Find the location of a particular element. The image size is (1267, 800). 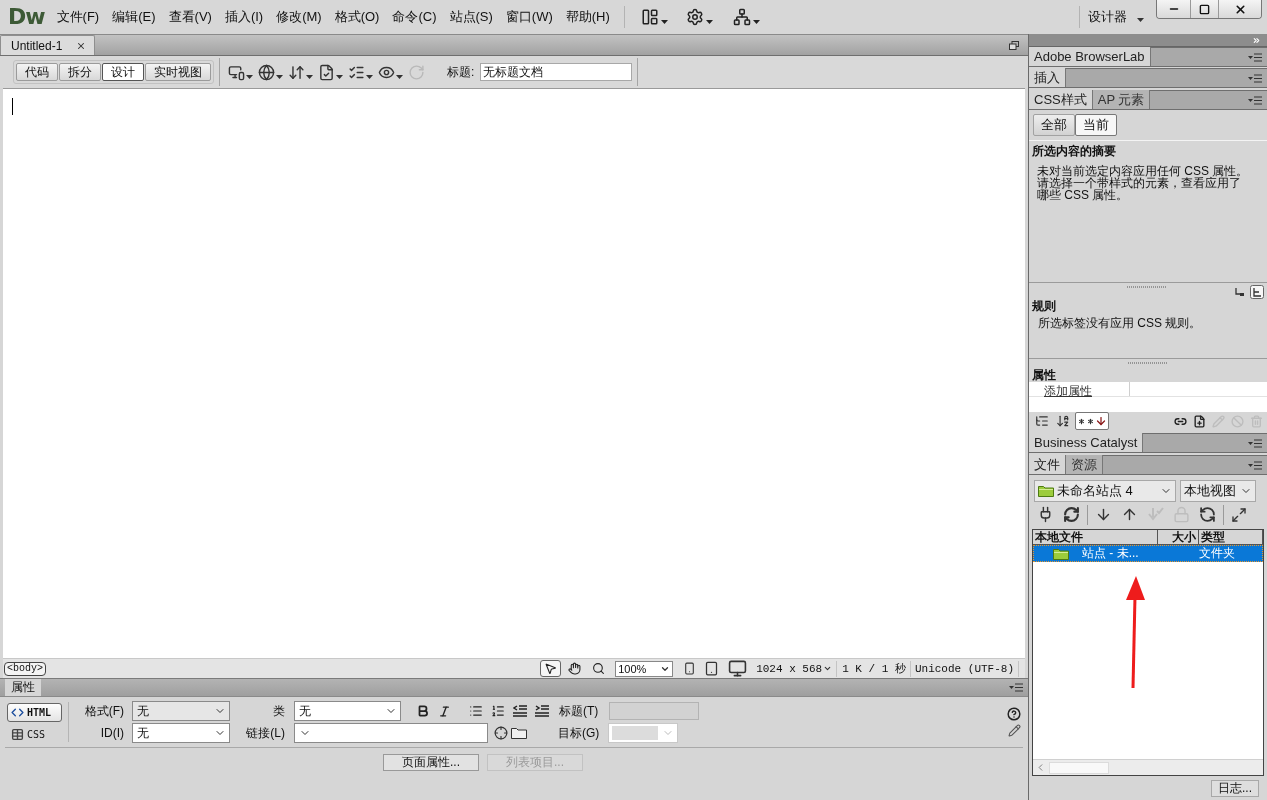

document-tab: Untitled-1 is located at coordinates (48, 45).